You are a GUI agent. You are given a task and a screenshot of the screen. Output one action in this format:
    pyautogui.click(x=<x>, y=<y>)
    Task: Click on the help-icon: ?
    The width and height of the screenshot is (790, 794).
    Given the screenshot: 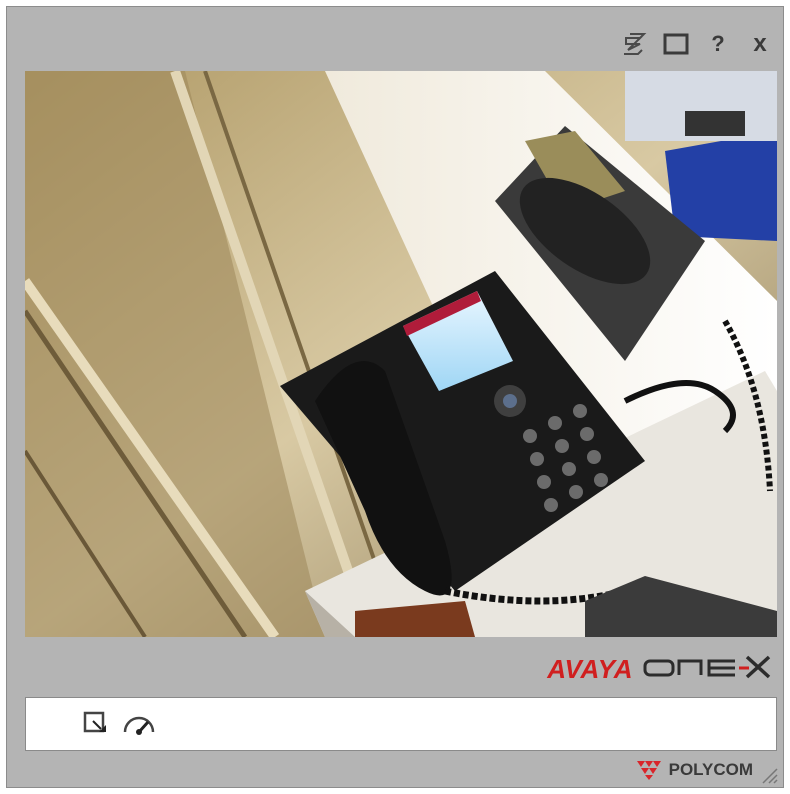 What is the action you would take?
    pyautogui.click(x=718, y=44)
    